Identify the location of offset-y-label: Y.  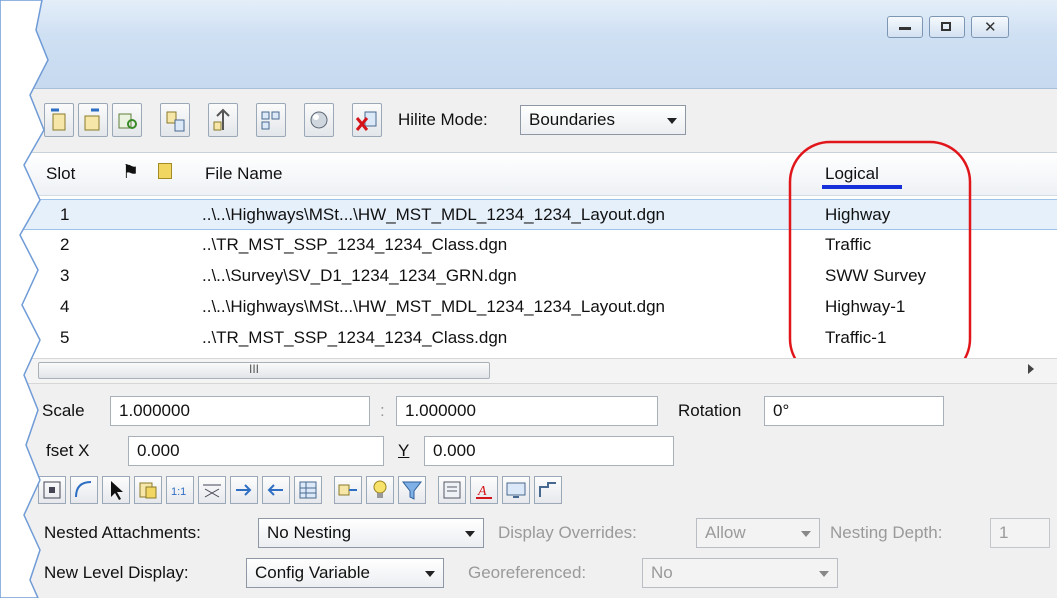
(404, 450).